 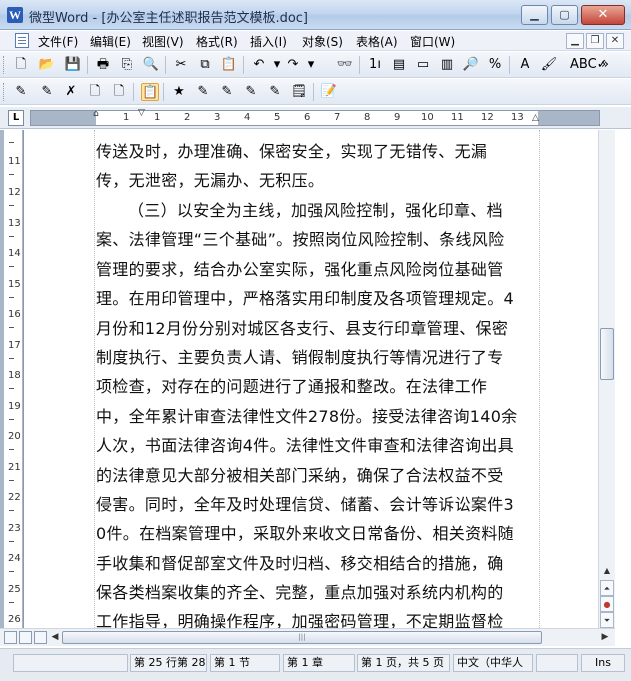 I want to click on document-line: 月份和12月份分别对城区各支行、县支行印章管理、保密, so click(x=318, y=329).